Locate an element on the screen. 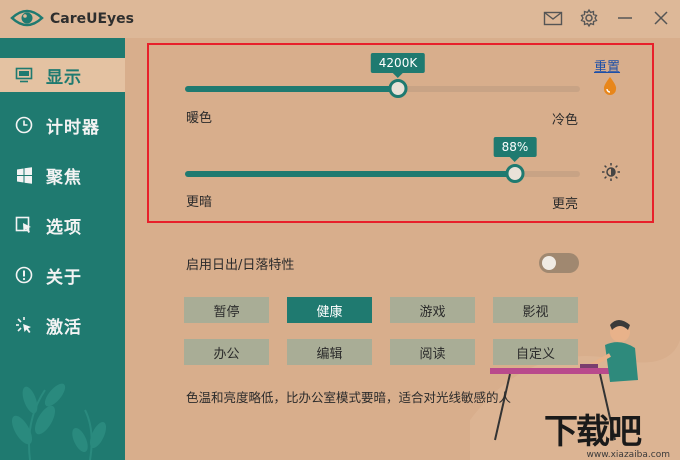 The image size is (680, 460). sidebar-item-focus: 聚焦 is located at coordinates (62, 175).